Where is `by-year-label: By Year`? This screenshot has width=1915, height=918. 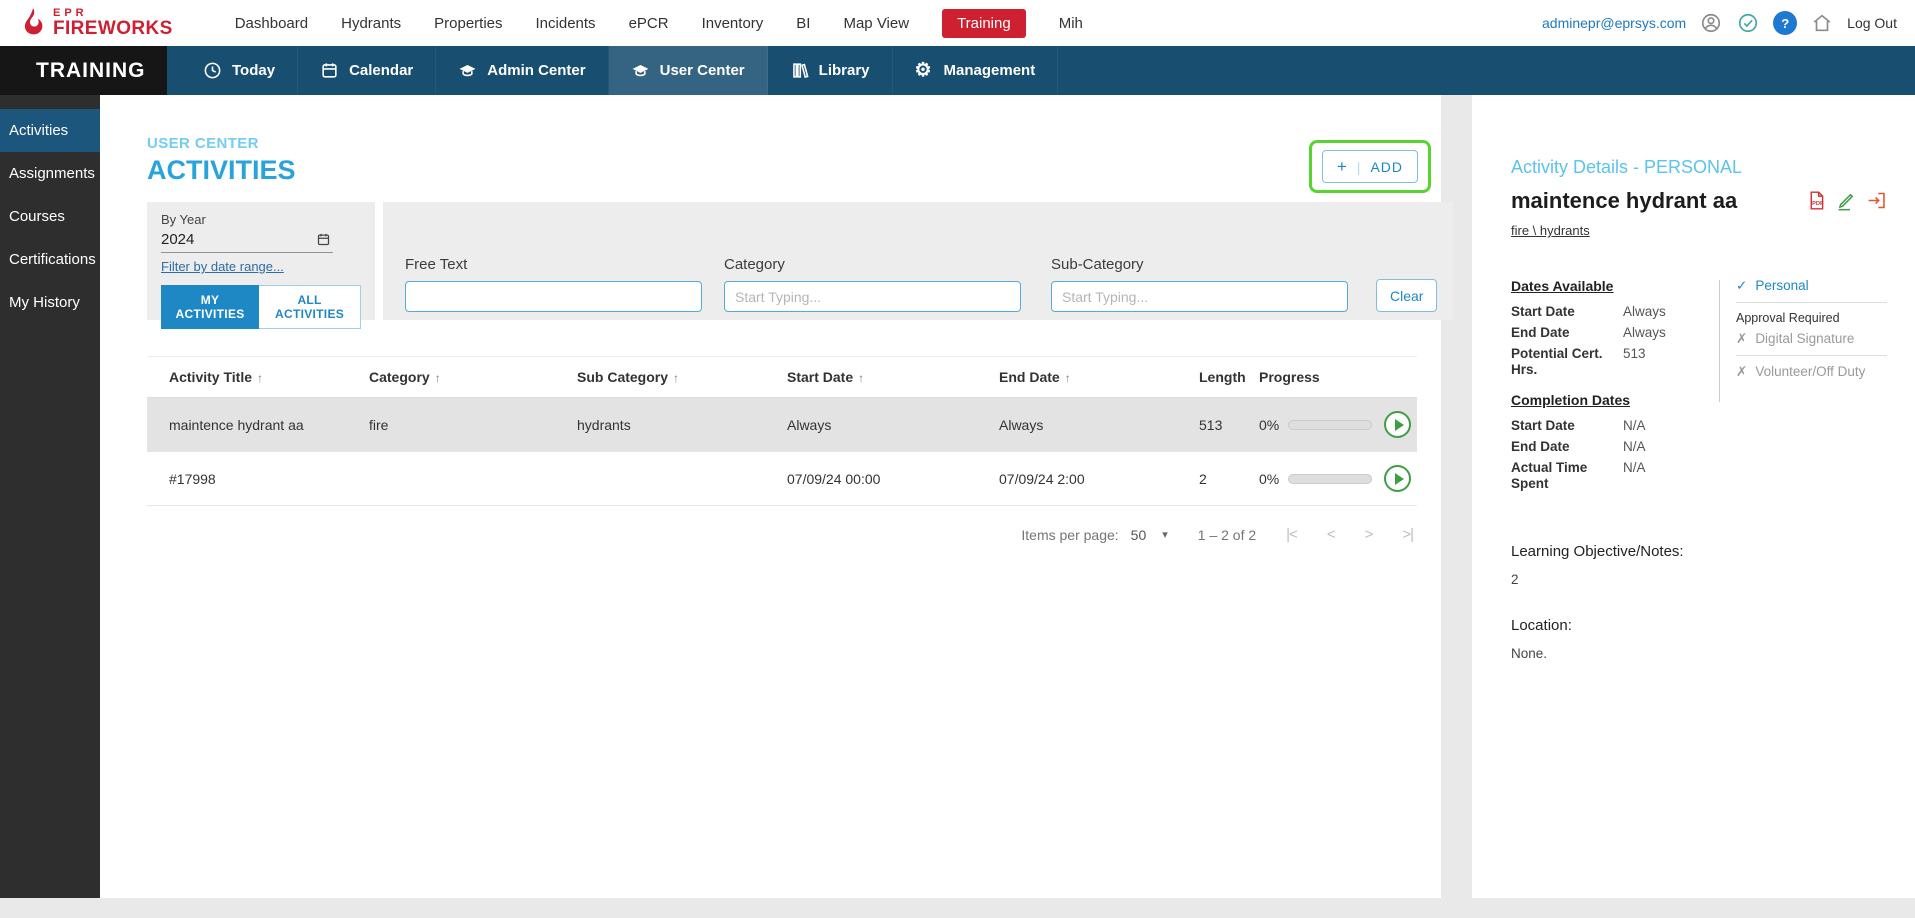 by-year-label: By Year is located at coordinates (183, 219).